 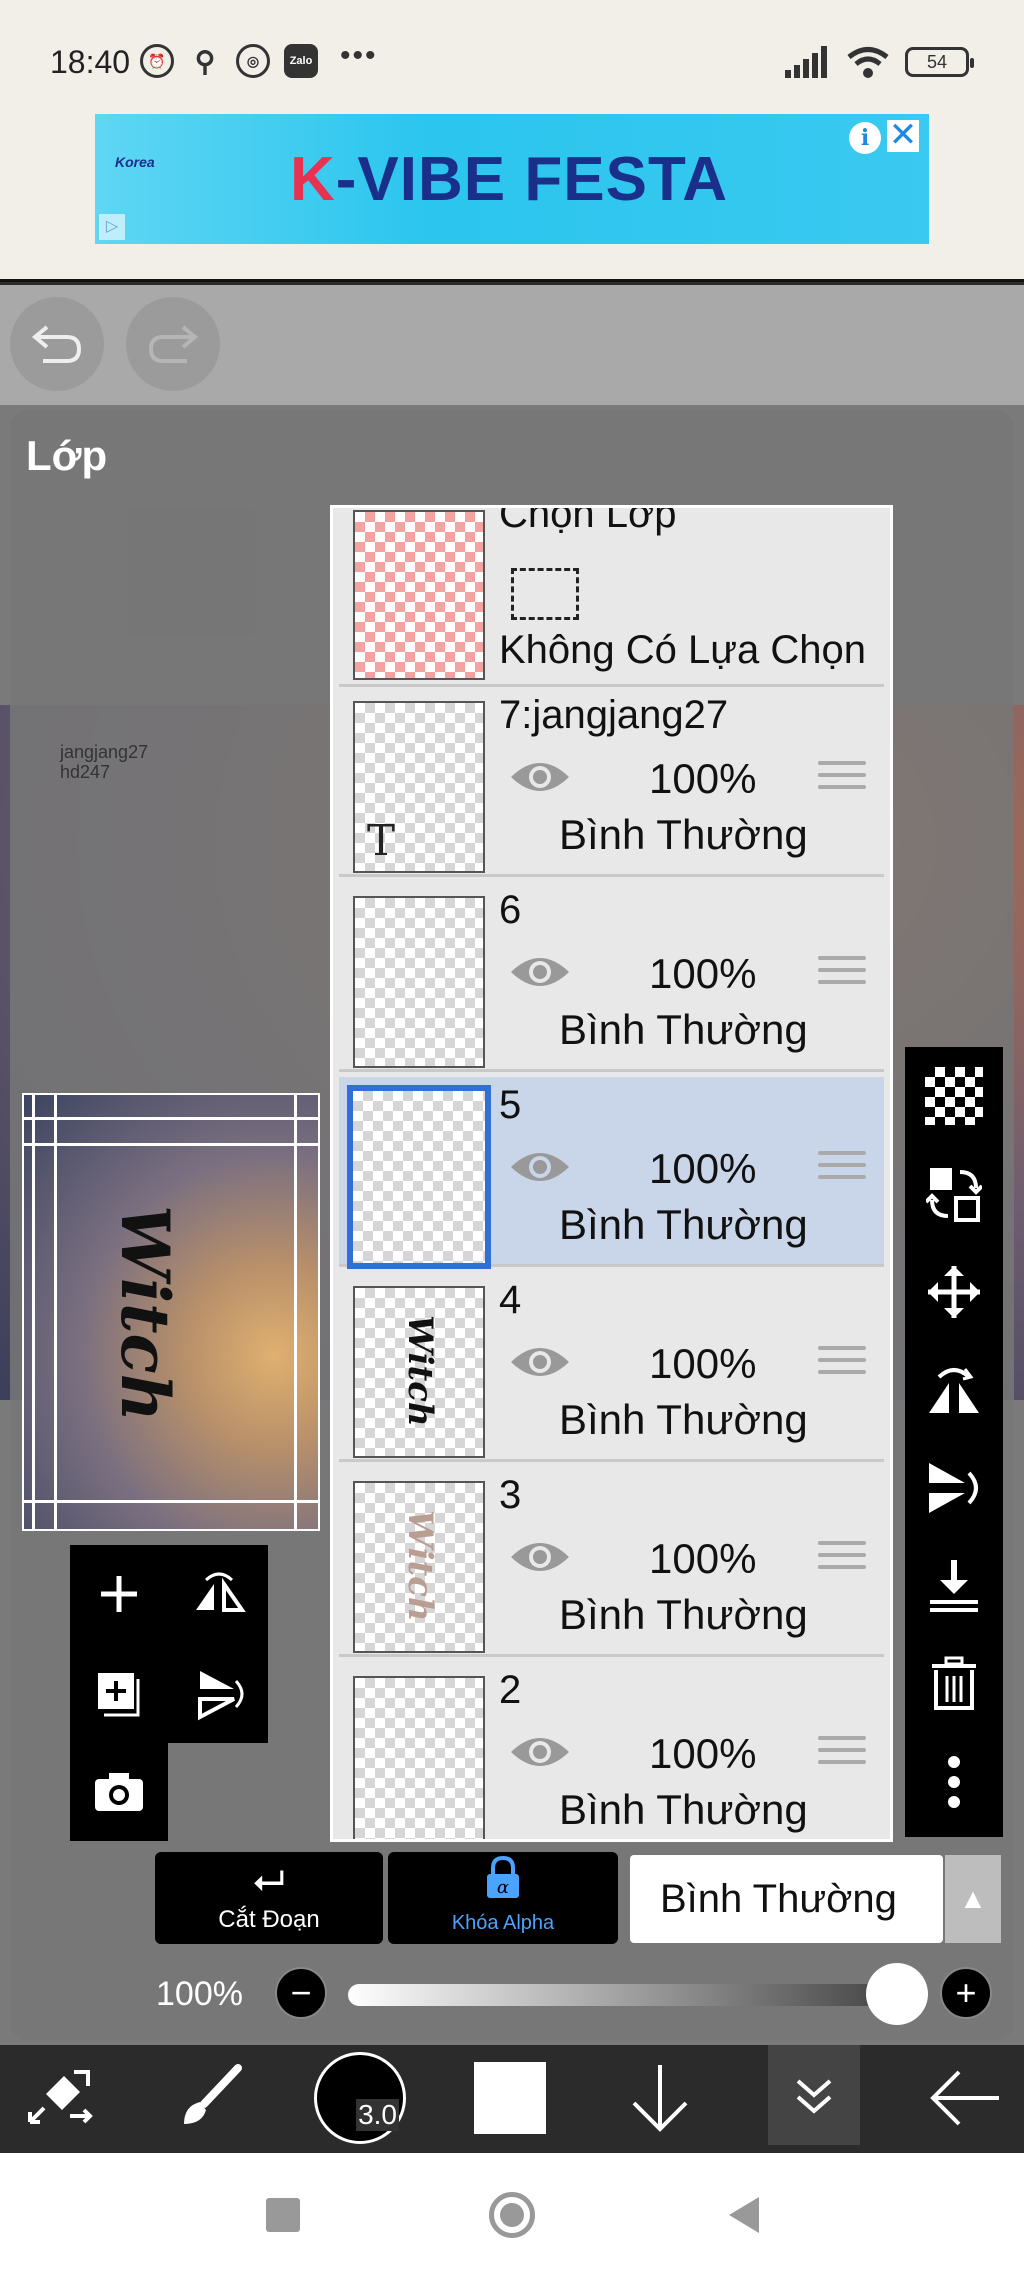 What do you see at coordinates (57, 344) in the screenshot?
I see `undo-button` at bounding box center [57, 344].